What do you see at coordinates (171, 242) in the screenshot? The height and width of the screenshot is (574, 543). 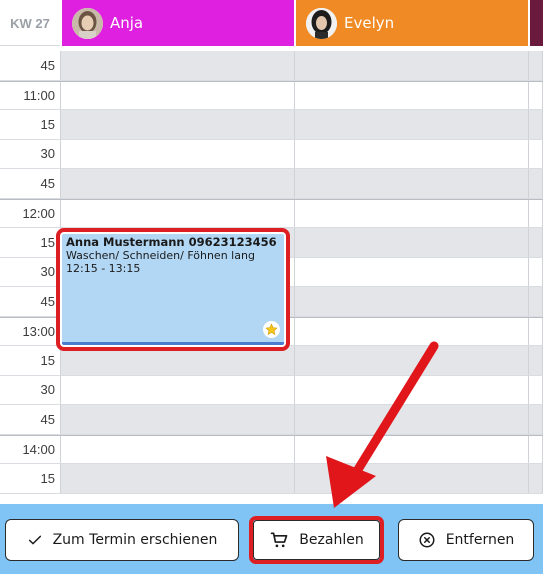 I see `appointment-client: Anna Mustermann 09623123456` at bounding box center [171, 242].